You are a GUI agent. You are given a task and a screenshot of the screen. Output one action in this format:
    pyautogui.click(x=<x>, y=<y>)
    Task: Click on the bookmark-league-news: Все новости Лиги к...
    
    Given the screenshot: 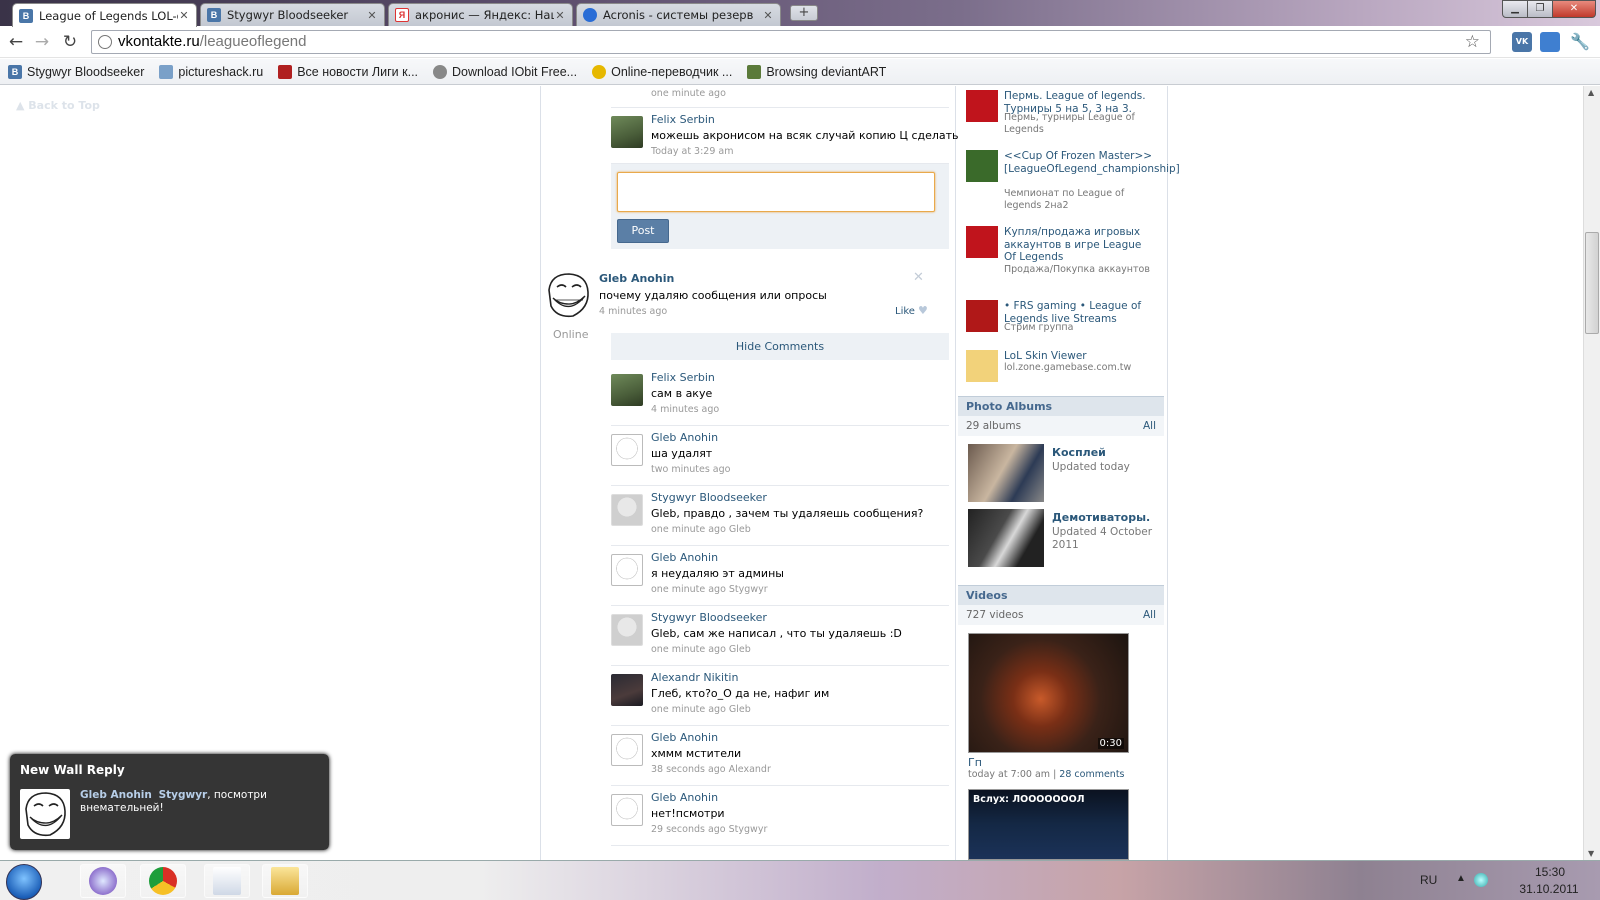 What is the action you would take?
    pyautogui.click(x=348, y=71)
    